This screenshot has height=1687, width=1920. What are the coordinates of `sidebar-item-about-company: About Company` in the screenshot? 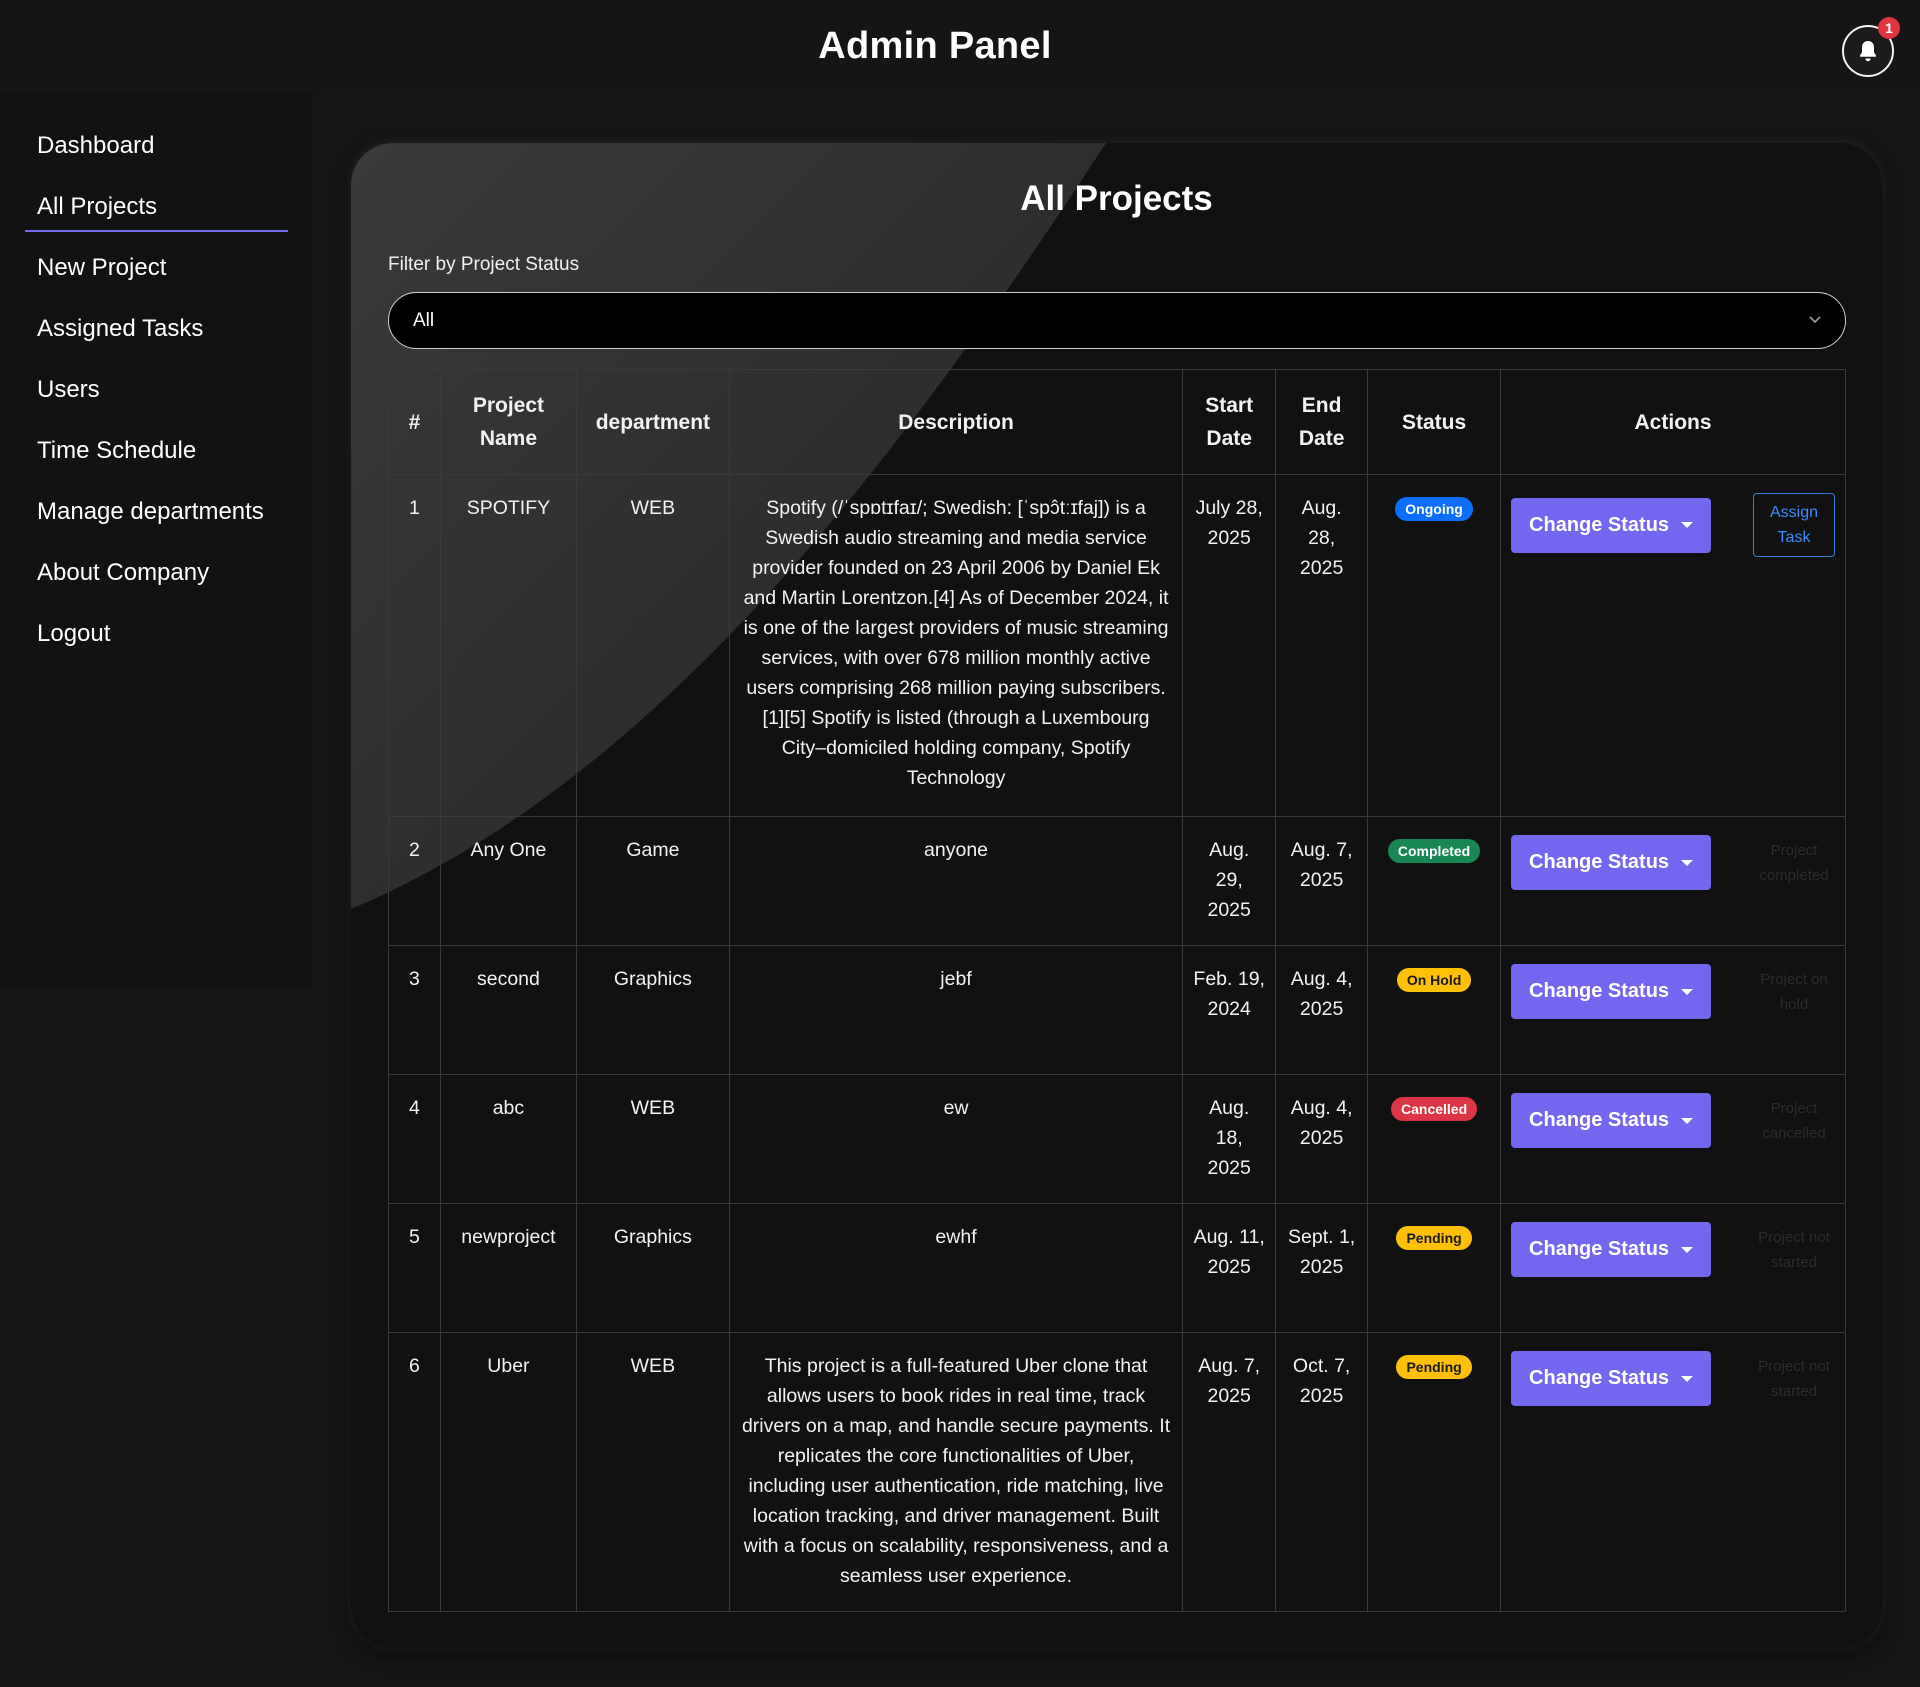 It's located at (156, 579).